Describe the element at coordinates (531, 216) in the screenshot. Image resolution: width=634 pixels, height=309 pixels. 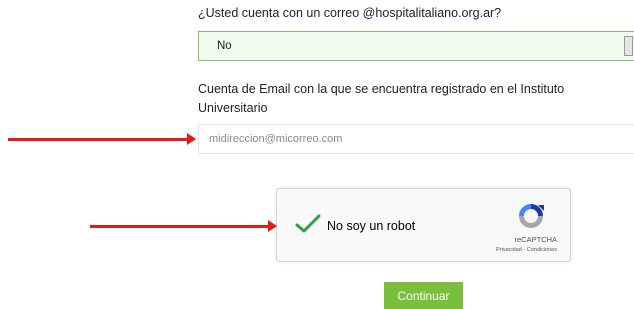
I see `recaptcha-logo-icon` at that location.